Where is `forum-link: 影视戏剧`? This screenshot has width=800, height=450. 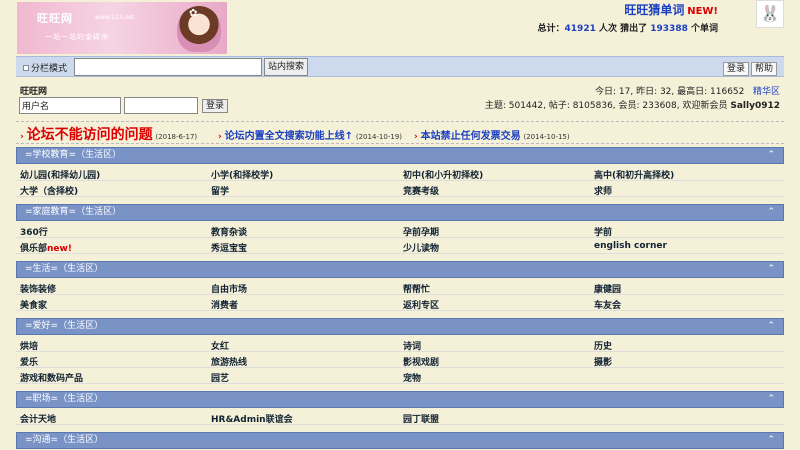
forum-link: 影视戏剧 is located at coordinates (421, 361).